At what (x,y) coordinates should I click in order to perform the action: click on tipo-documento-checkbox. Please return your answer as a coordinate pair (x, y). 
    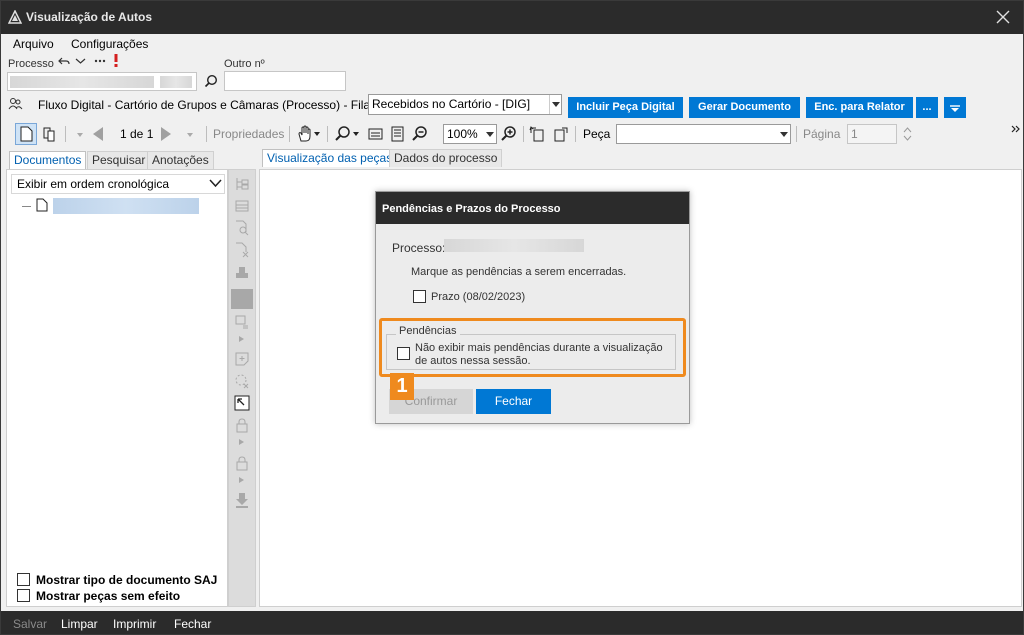
    Looking at the image, I should click on (23, 579).